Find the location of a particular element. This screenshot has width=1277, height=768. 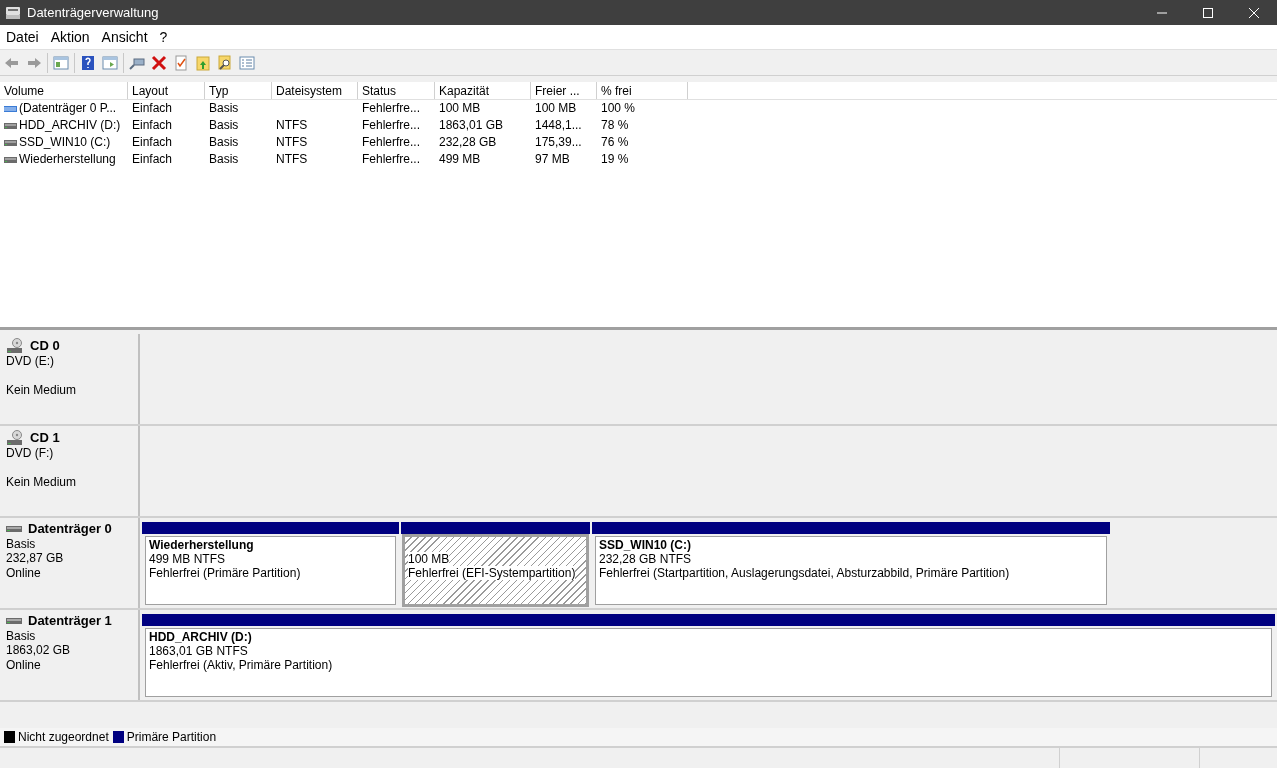

table-cell: SSD_WIN10 (C:) is located at coordinates (65, 142).